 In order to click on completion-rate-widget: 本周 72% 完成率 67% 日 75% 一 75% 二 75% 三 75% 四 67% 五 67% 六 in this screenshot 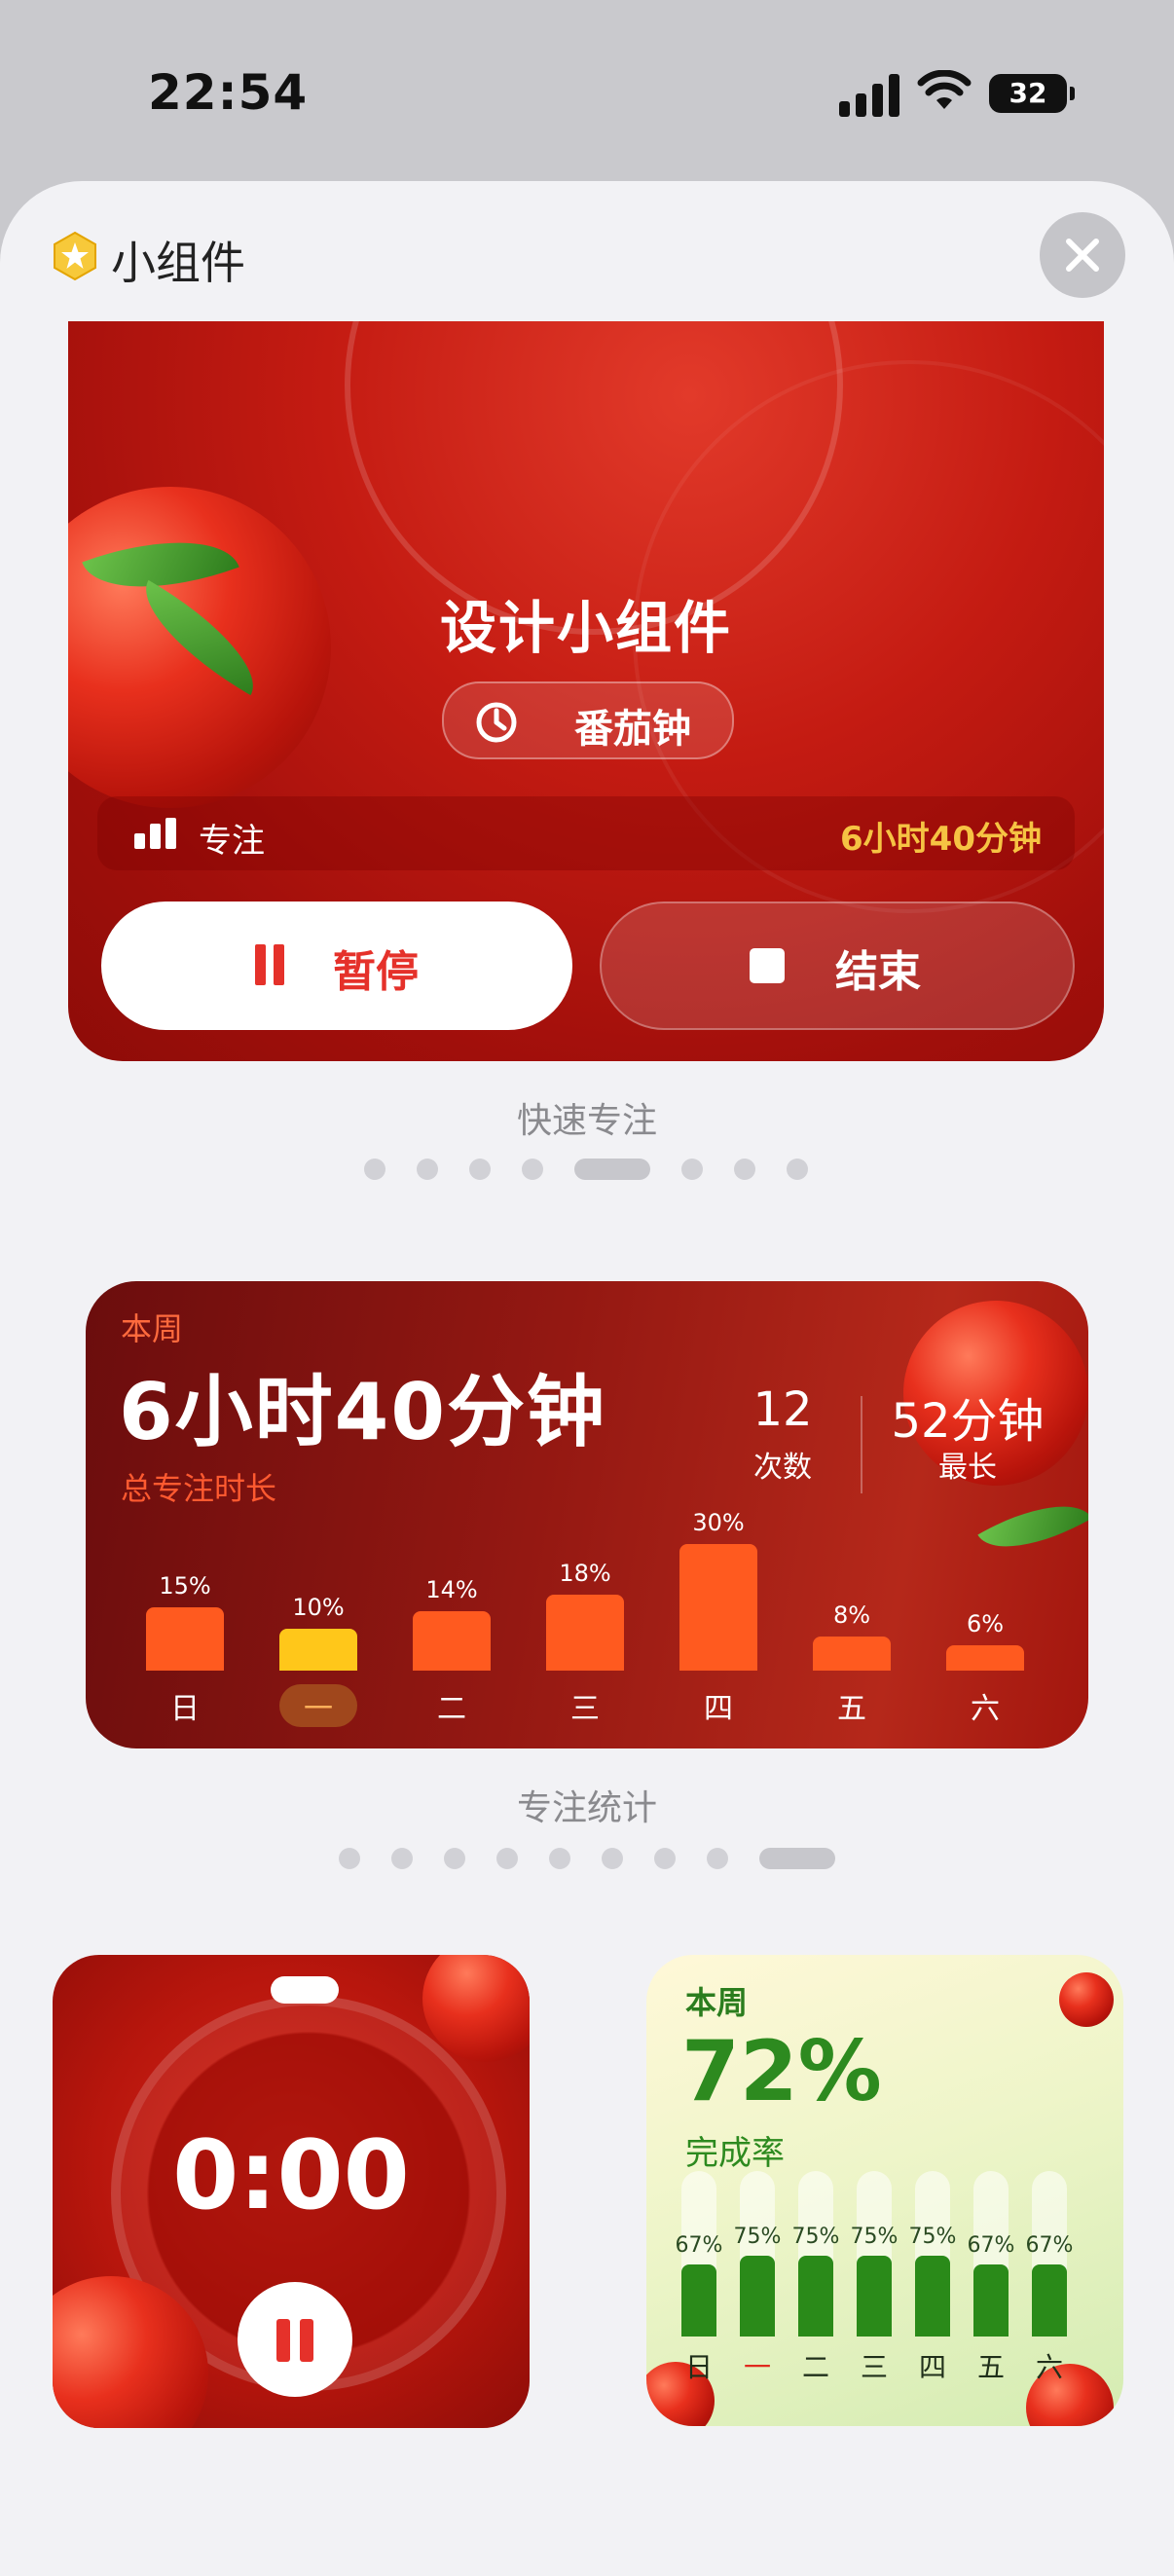, I will do `click(884, 2190)`.